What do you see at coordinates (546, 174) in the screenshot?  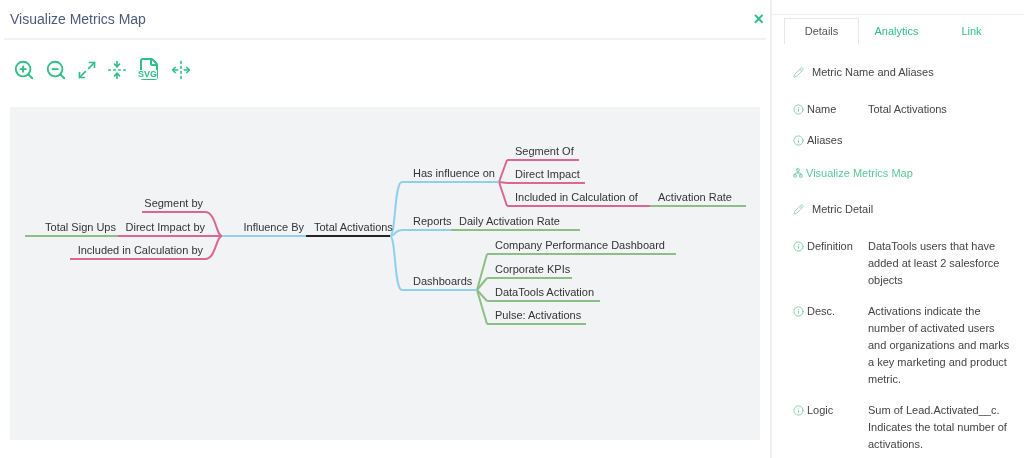 I see `map-node: Direct Impact` at bounding box center [546, 174].